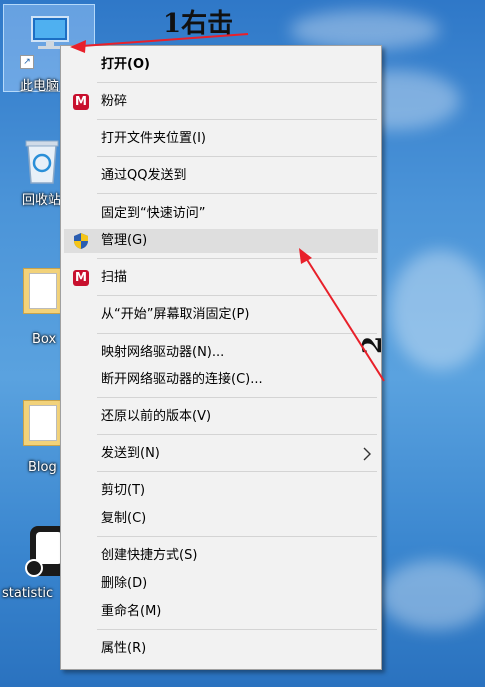 The width and height of the screenshot is (485, 687). I want to click on menu-item-label: 复制(C), so click(124, 518).